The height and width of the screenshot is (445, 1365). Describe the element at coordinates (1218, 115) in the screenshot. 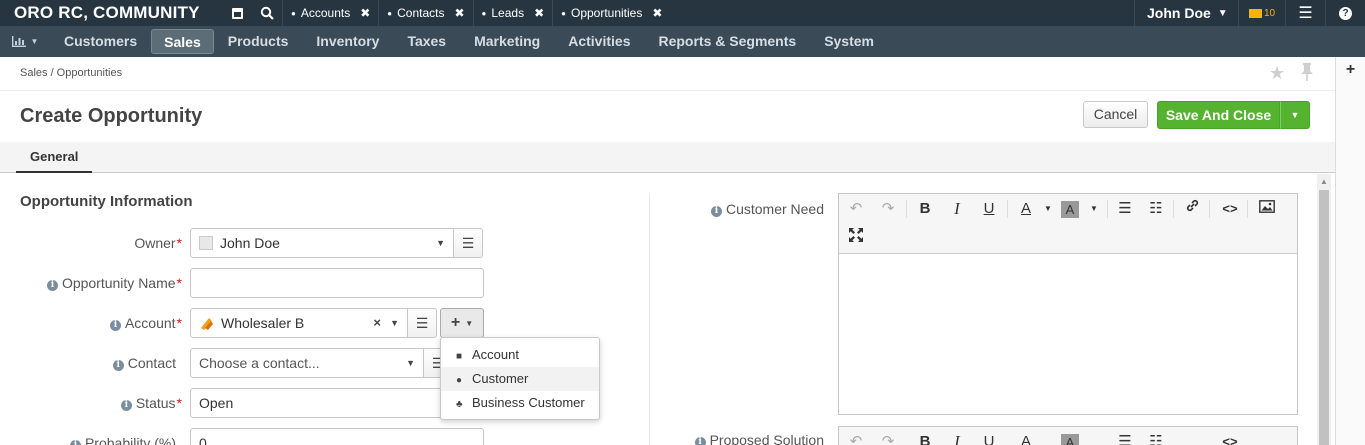

I see `save-and-close-button: Save And Close` at that location.